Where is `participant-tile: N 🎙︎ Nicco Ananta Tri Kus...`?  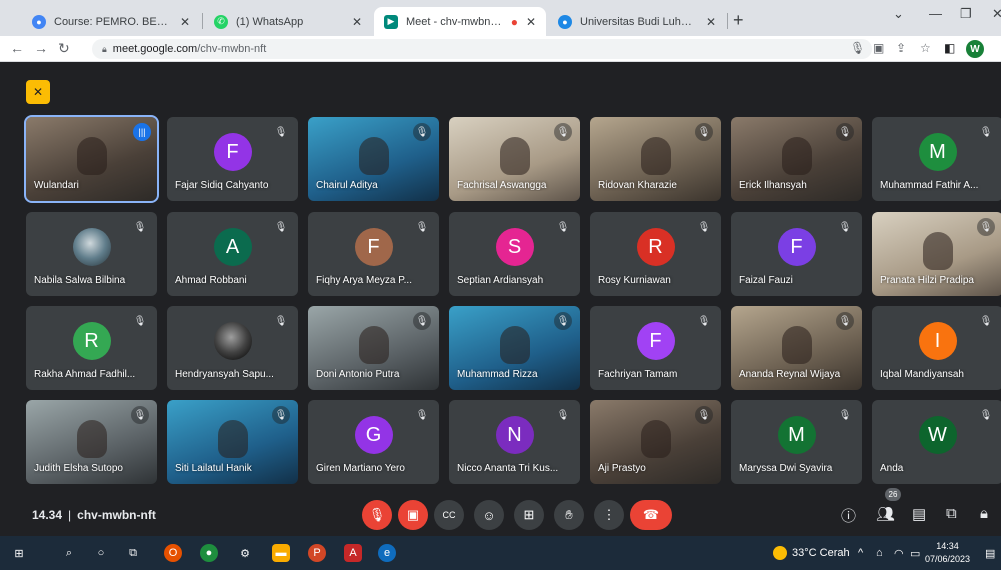 participant-tile: N 🎙︎ Nicco Ananta Tri Kus... is located at coordinates (514, 442).